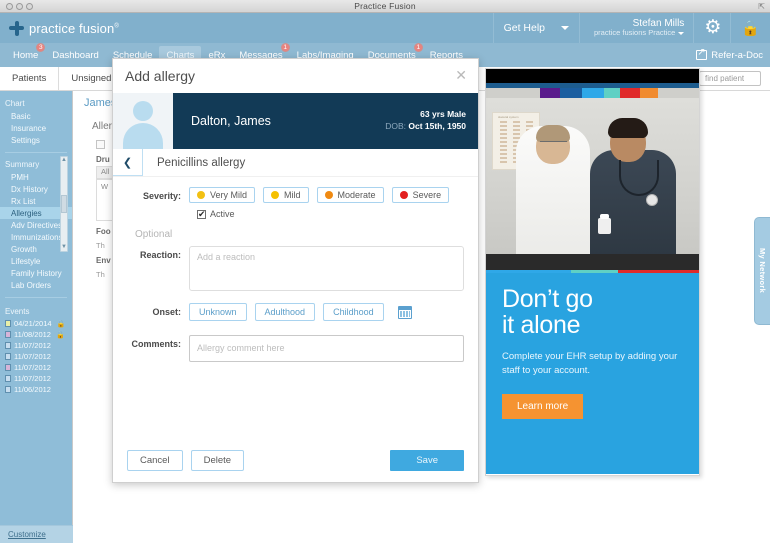 Image resolution: width=770 pixels, height=543 pixels. Describe the element at coordinates (553, 143) in the screenshot. I see `glasses-icon` at that location.